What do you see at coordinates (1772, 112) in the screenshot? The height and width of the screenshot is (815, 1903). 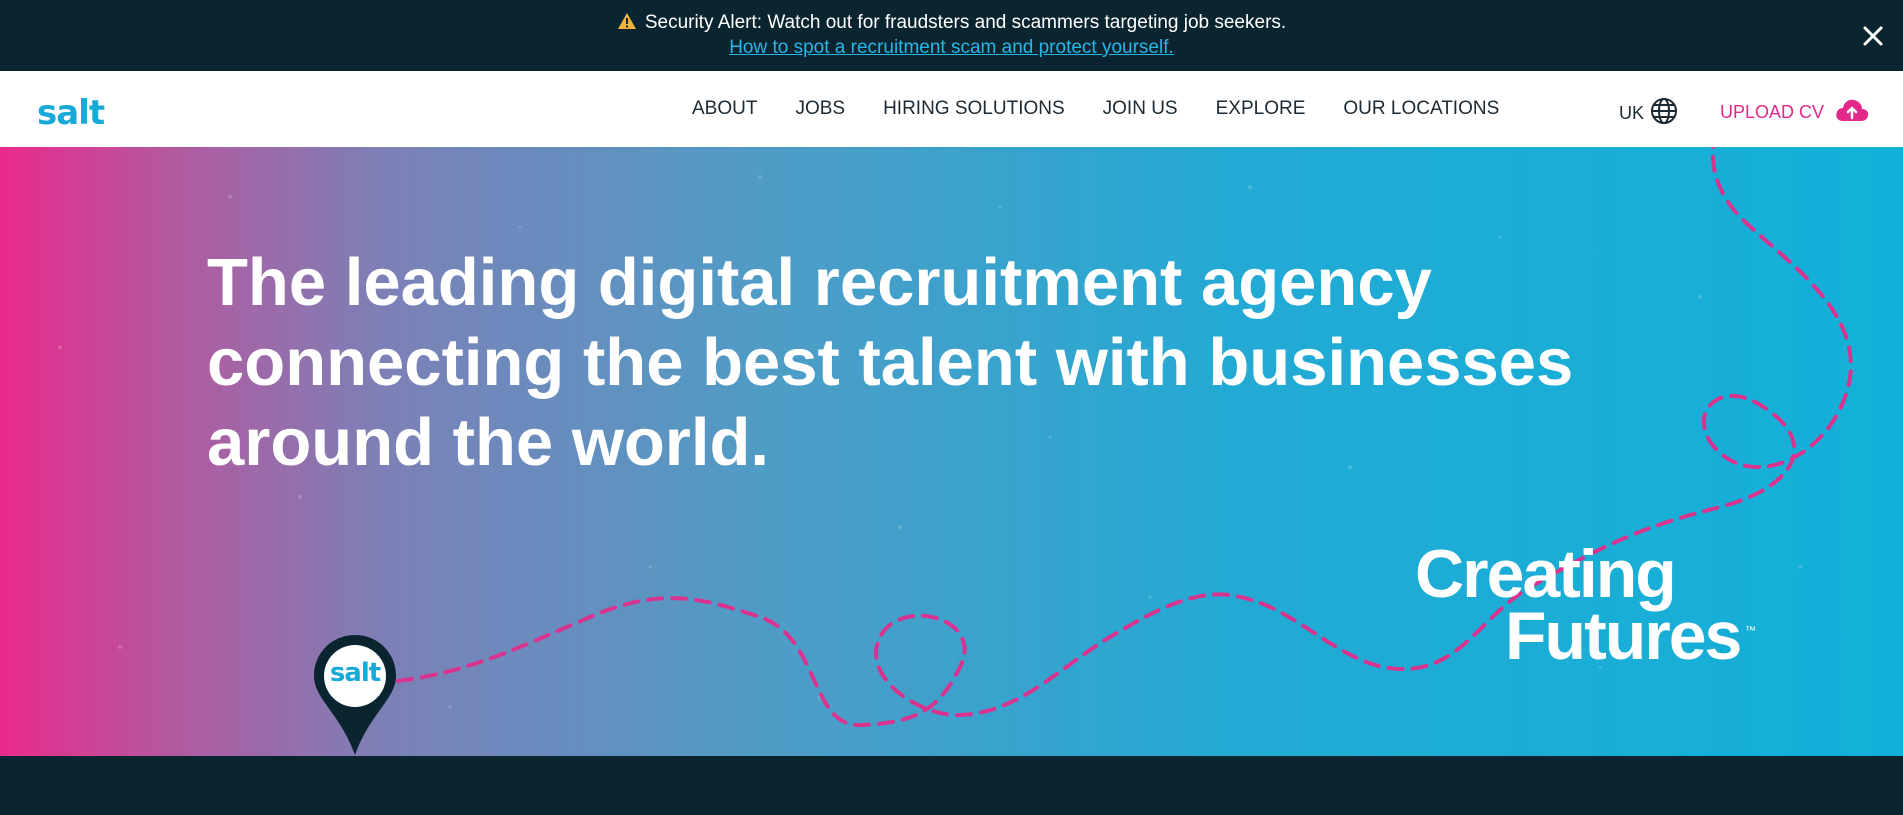 I see `upload-cv-label: UPLOAD CV` at bounding box center [1772, 112].